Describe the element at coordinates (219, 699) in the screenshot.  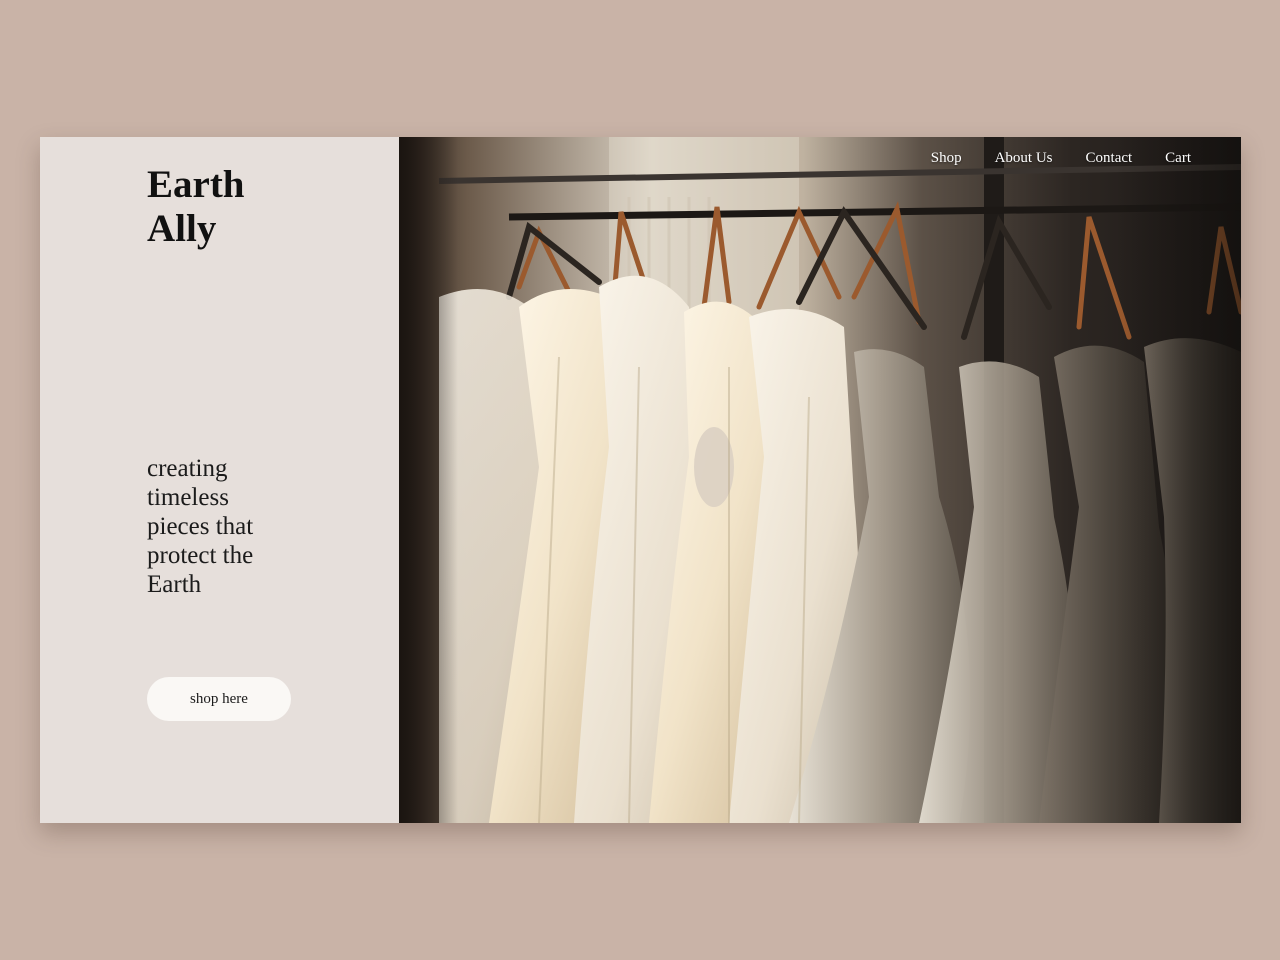
I see `shop-here-button: shop here` at that location.